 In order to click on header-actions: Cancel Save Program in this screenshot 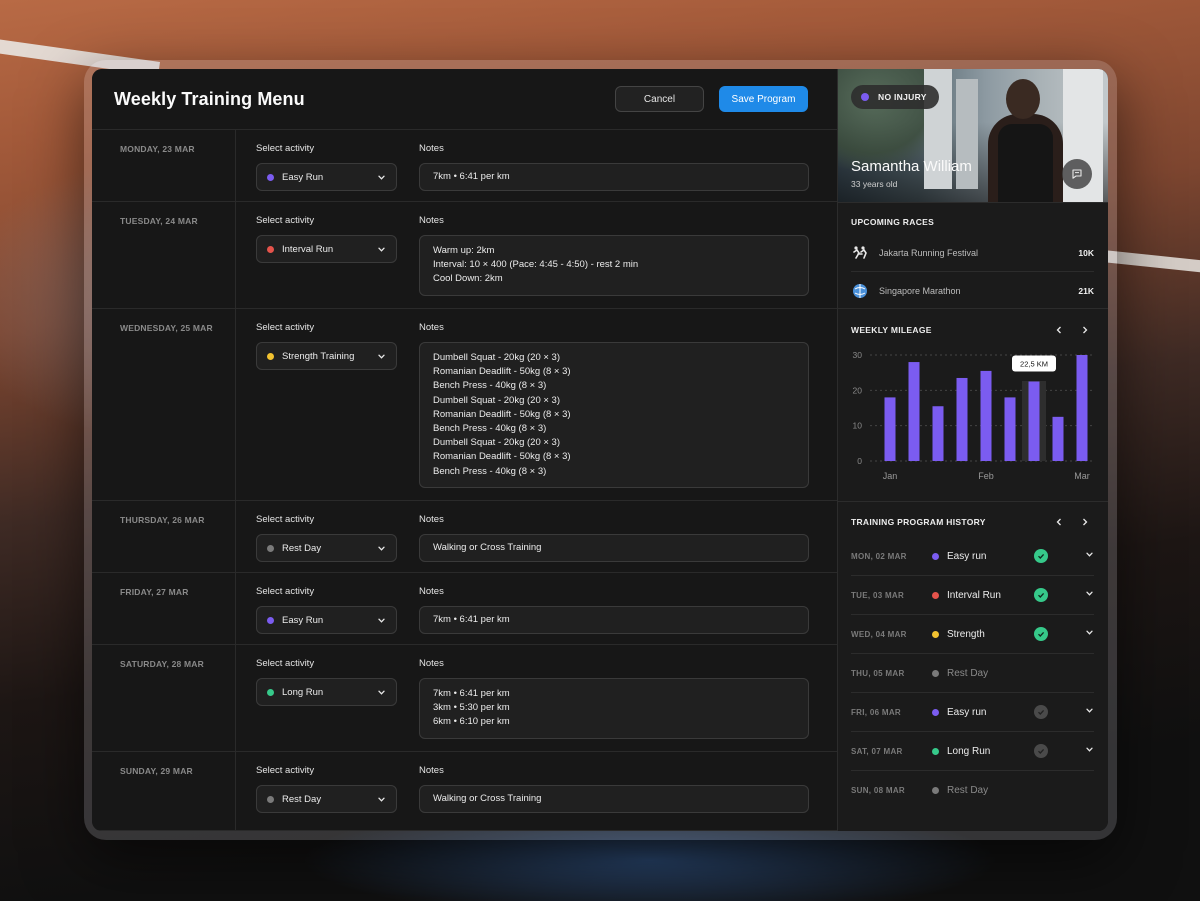, I will do `click(711, 99)`.